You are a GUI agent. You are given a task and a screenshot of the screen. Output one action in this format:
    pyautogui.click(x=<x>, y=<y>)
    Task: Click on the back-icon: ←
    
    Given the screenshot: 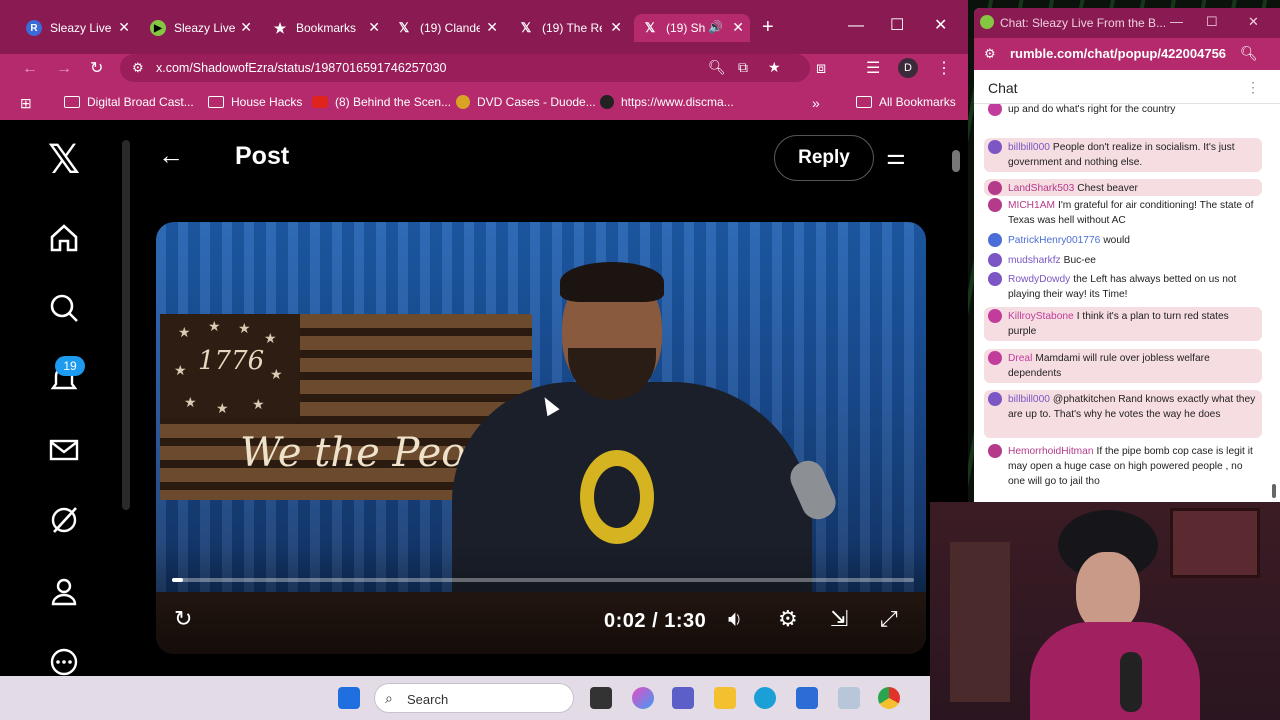 What is the action you would take?
    pyautogui.click(x=30, y=69)
    